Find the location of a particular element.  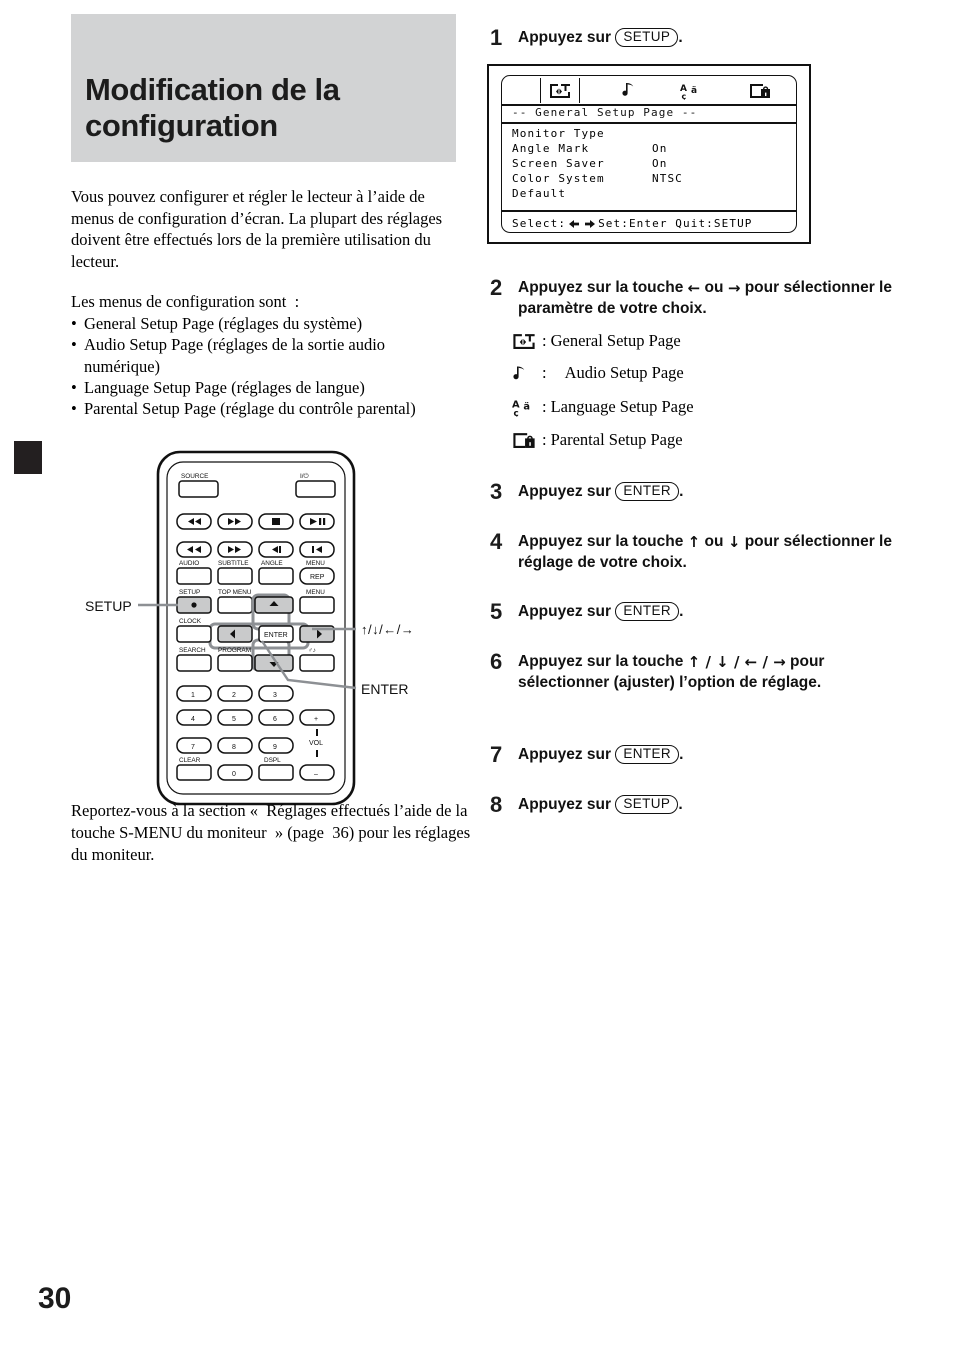

right-arrow-icon: → is located at coordinates (734, 288).